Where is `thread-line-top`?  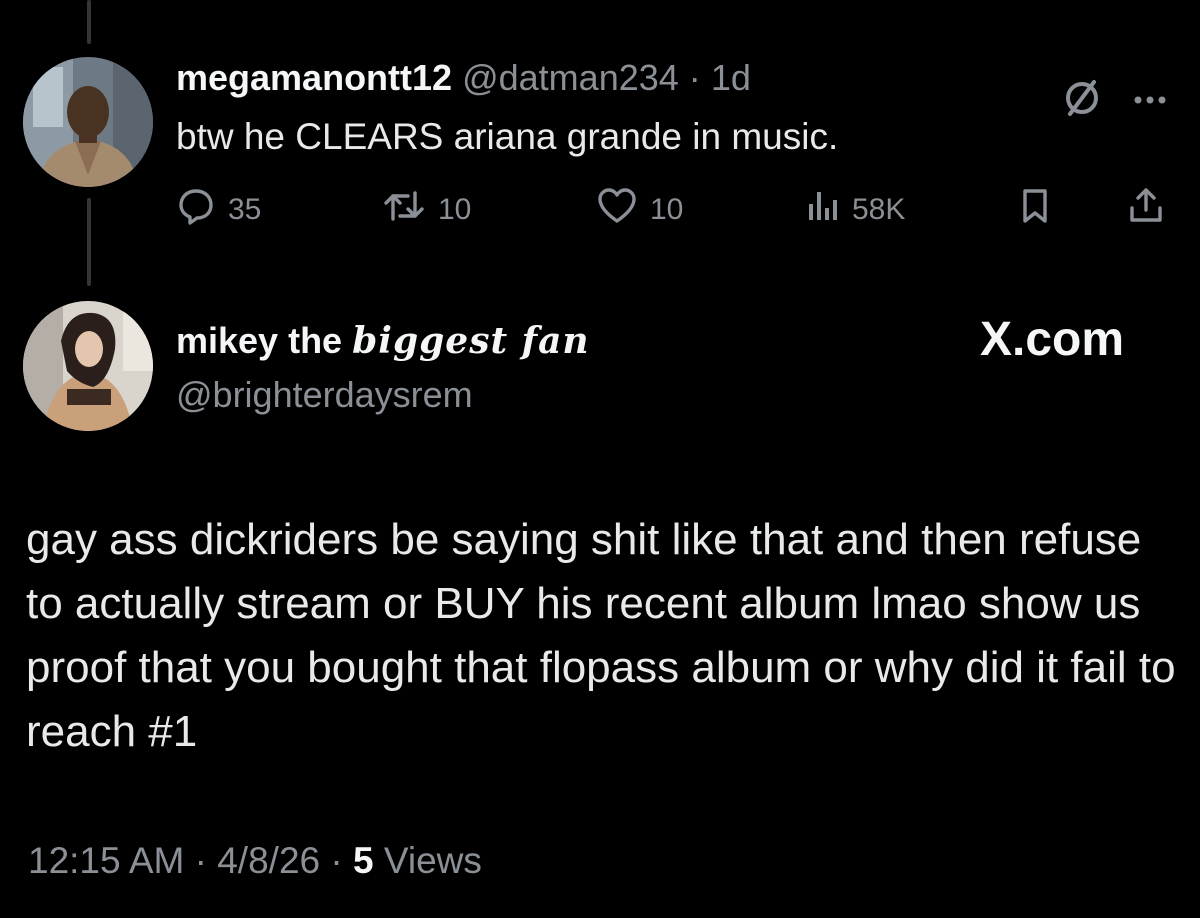
thread-line-top is located at coordinates (89, 22).